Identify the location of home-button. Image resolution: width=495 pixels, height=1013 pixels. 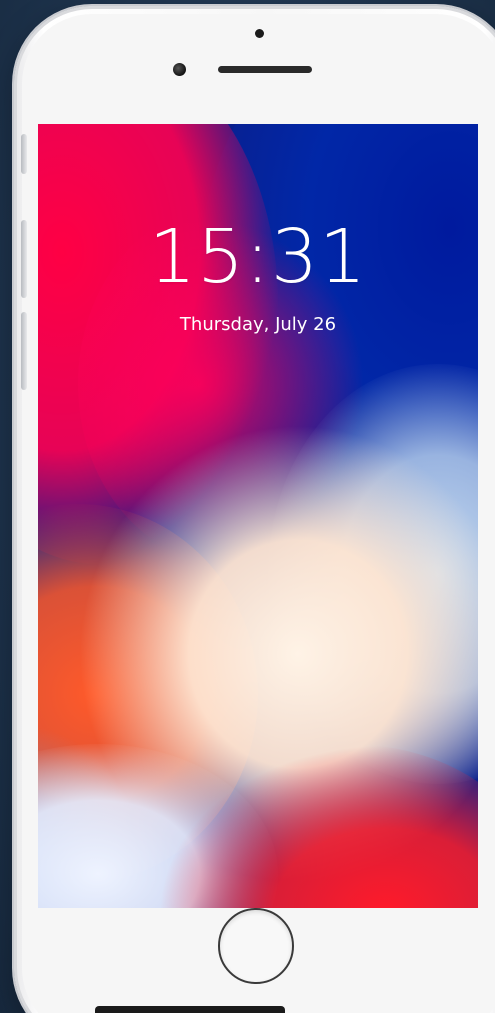
(256, 946).